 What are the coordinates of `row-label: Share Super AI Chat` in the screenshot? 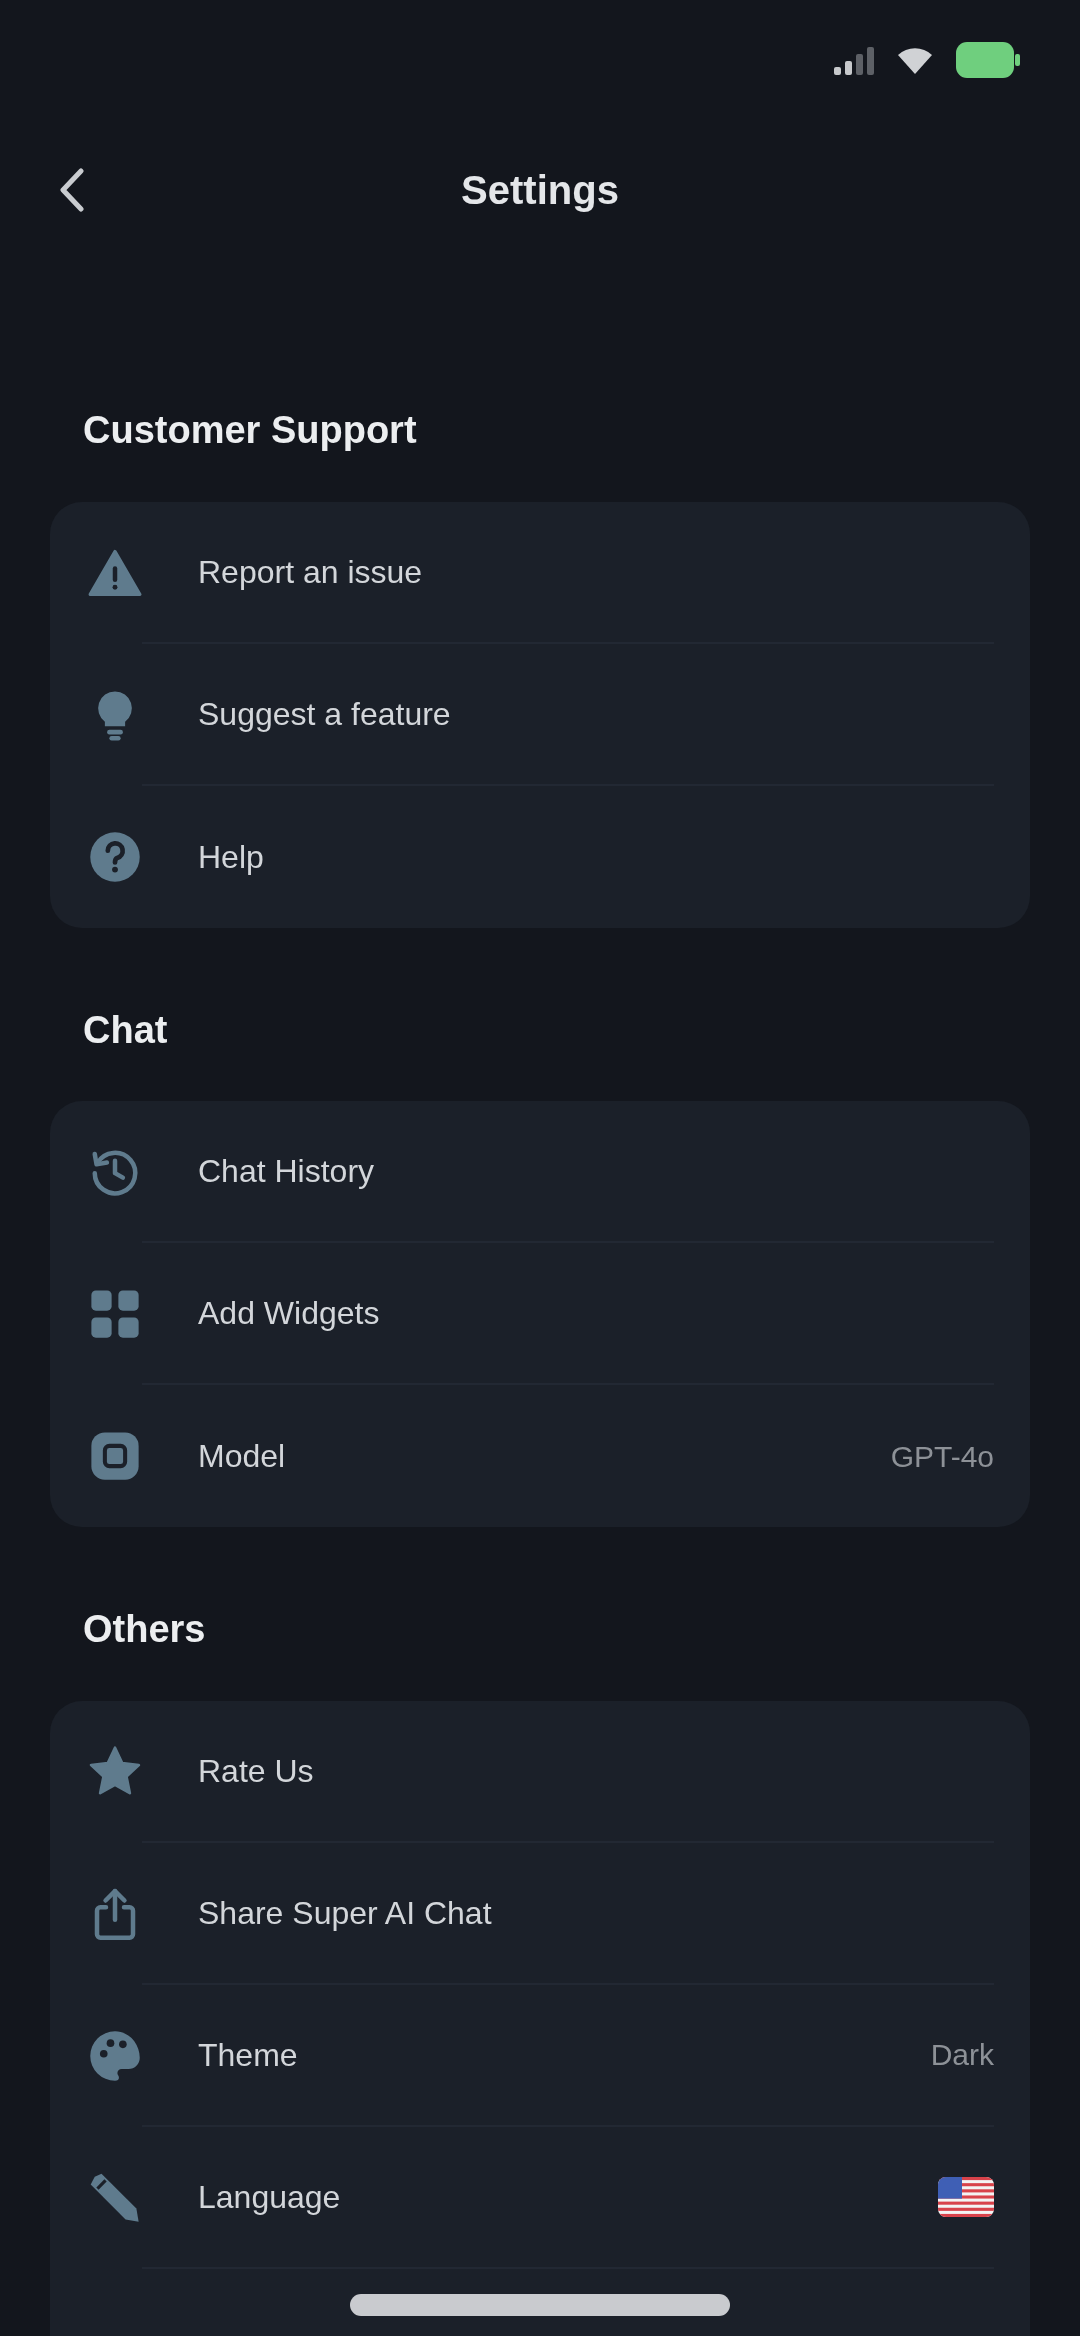 It's located at (345, 1913).